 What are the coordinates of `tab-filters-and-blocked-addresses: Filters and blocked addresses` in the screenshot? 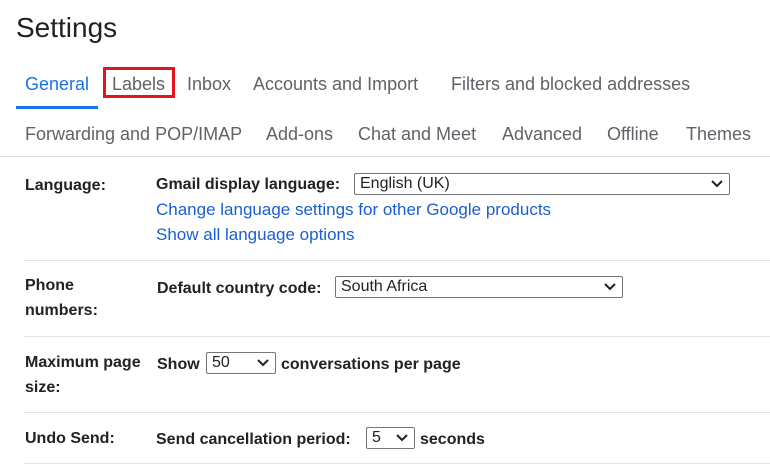 It's located at (570, 84).